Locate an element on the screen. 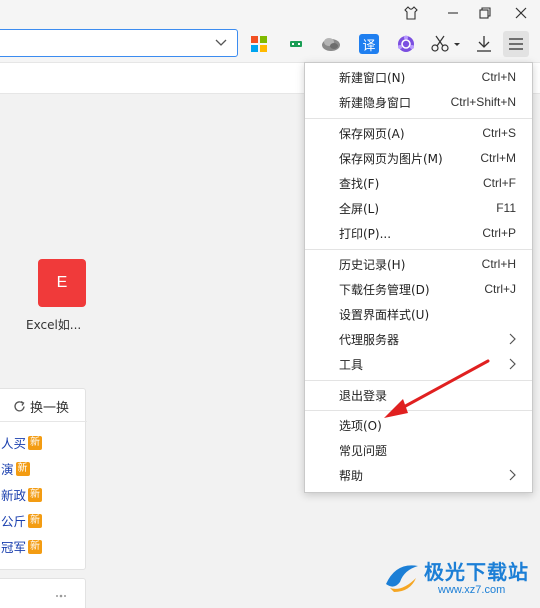 This screenshot has width=540, height=608. toolbar: 译 is located at coordinates (270, 44).